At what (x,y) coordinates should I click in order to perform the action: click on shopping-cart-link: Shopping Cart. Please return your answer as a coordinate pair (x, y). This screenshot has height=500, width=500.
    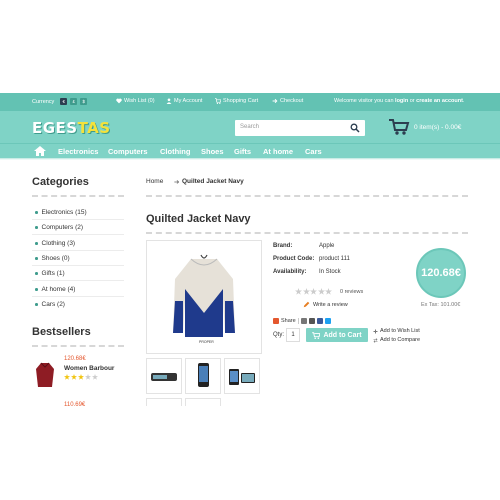
    Looking at the image, I should click on (236, 101).